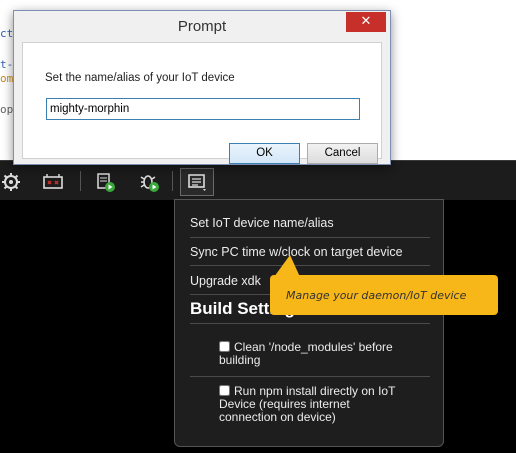 Image resolution: width=516 pixels, height=453 pixels. Describe the element at coordinates (310, 252) in the screenshot. I see `menu-item-sync-time: Sync PC time w/clock on target device` at that location.